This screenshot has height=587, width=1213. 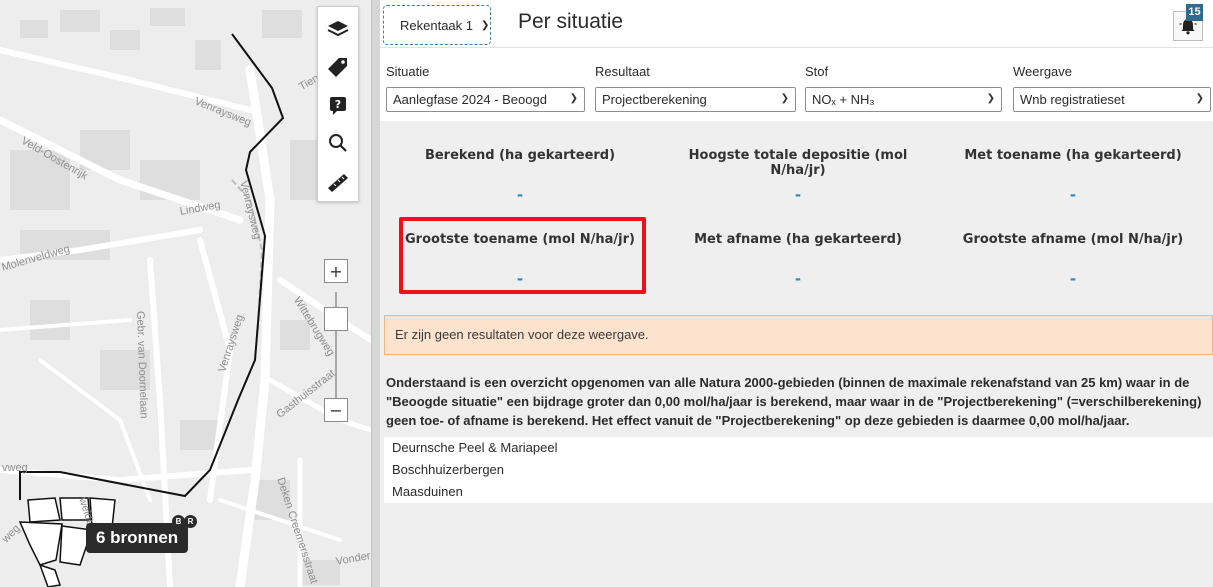 I want to click on panel-header: Rekentaak 1 ❯ Per situatie 15, so click(x=796, y=23).